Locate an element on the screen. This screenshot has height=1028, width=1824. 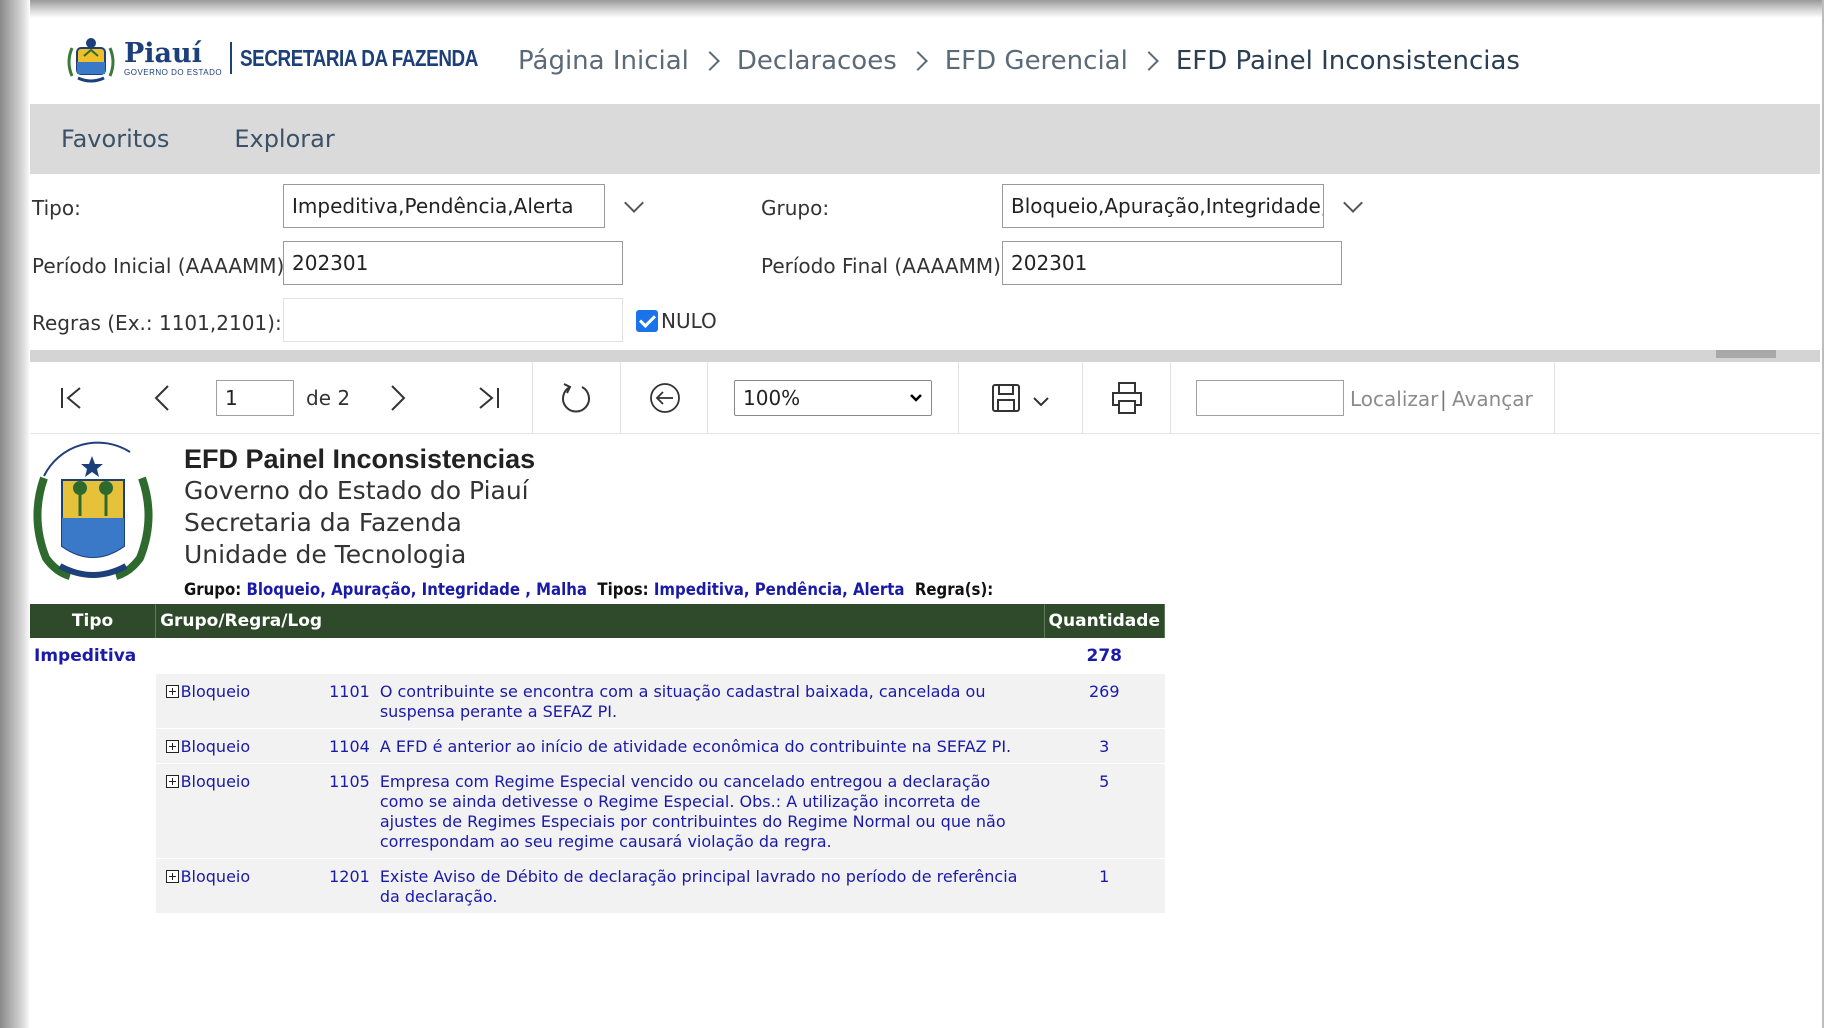
tipo-label: Tipo: is located at coordinates (56, 208).